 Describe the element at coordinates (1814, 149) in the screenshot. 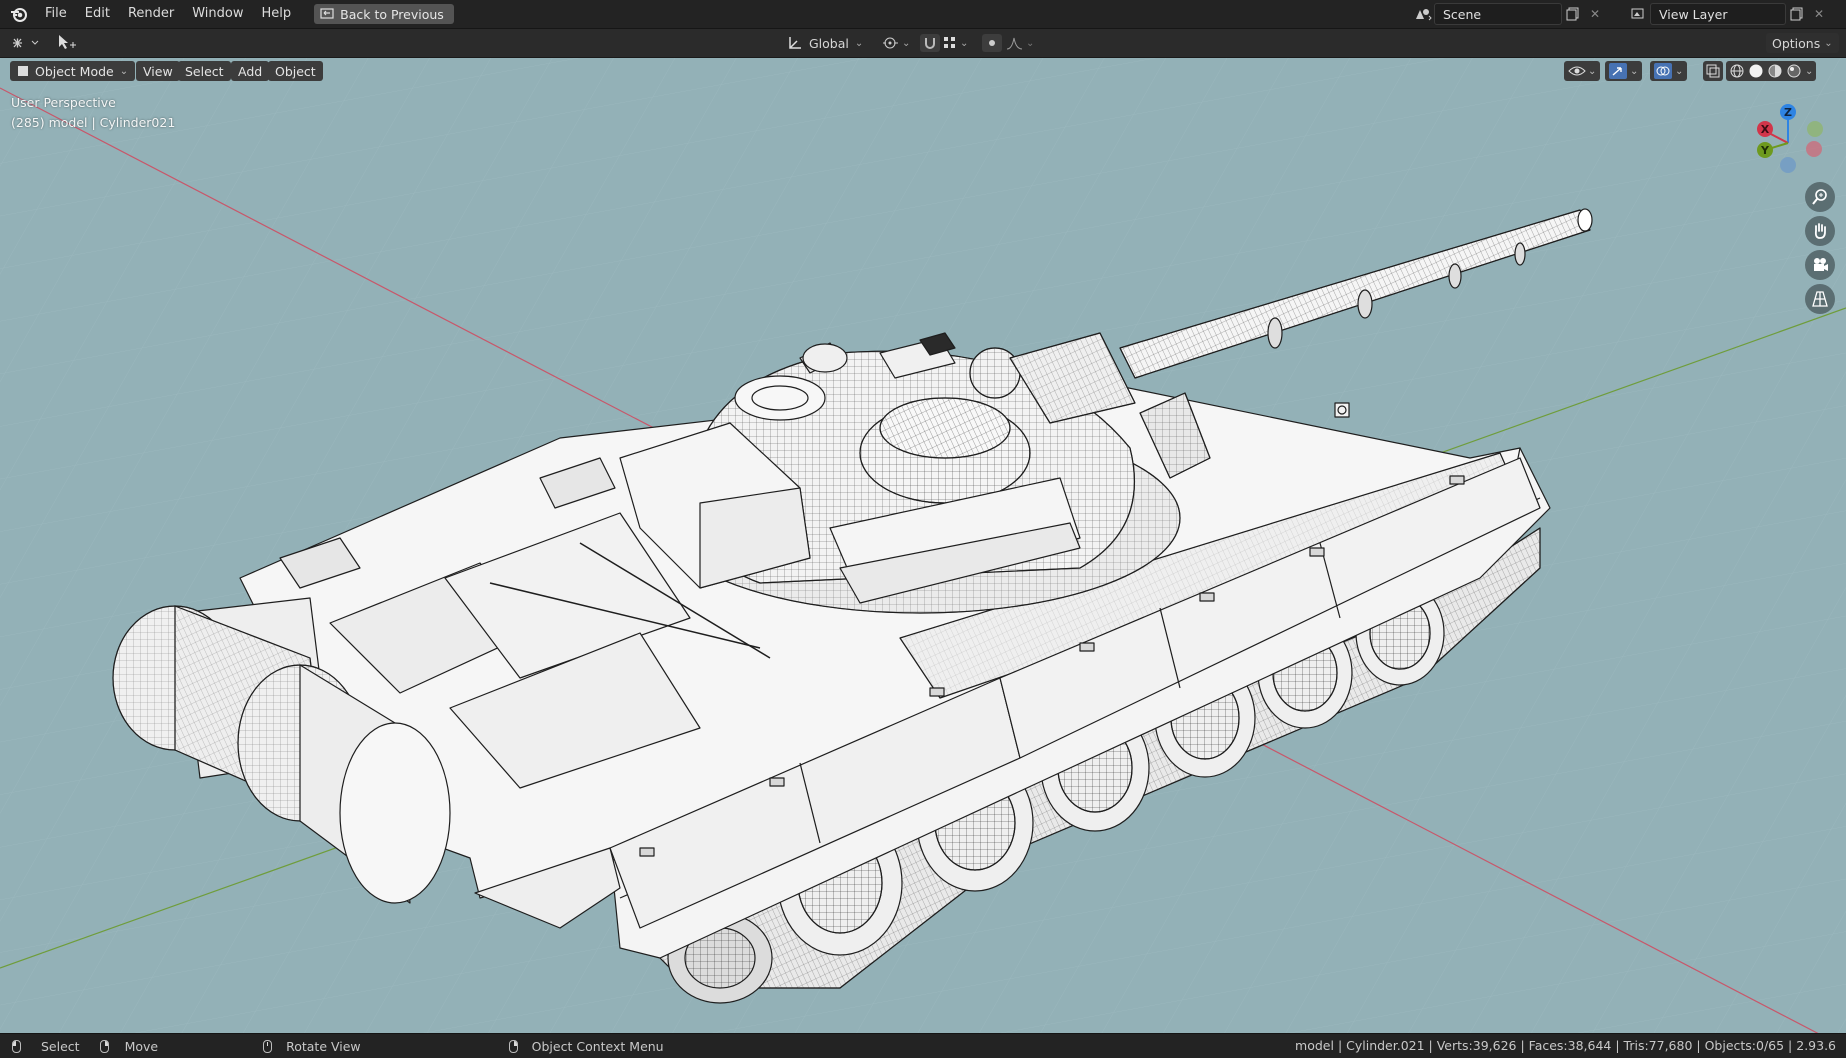

I see `gizmo-neg-x-icon` at that location.